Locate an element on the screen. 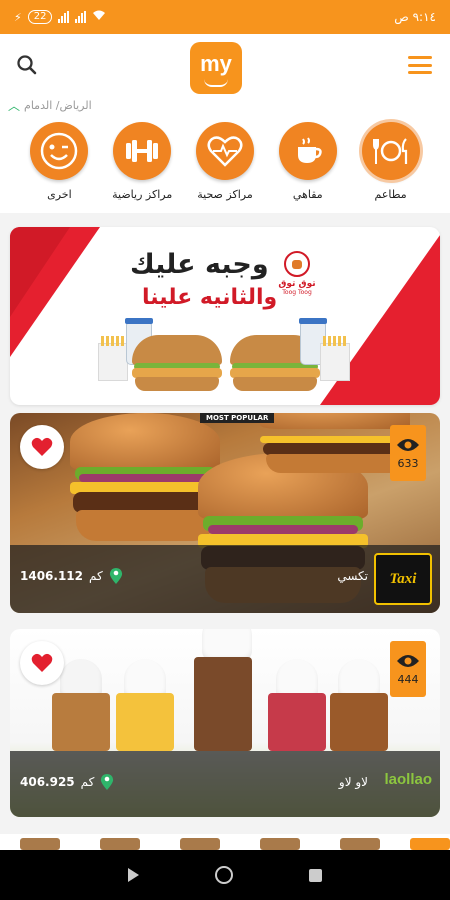 Image resolution: width=450 pixels, height=900 pixels. banner-subheadline: والثانيه علينا is located at coordinates (210, 297).